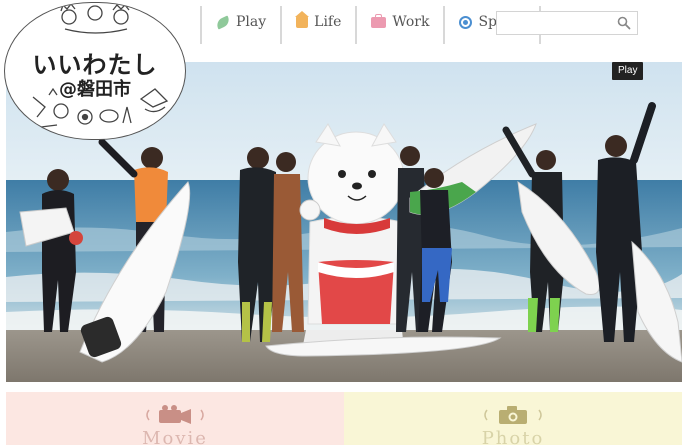  I want to click on search-box, so click(567, 23).